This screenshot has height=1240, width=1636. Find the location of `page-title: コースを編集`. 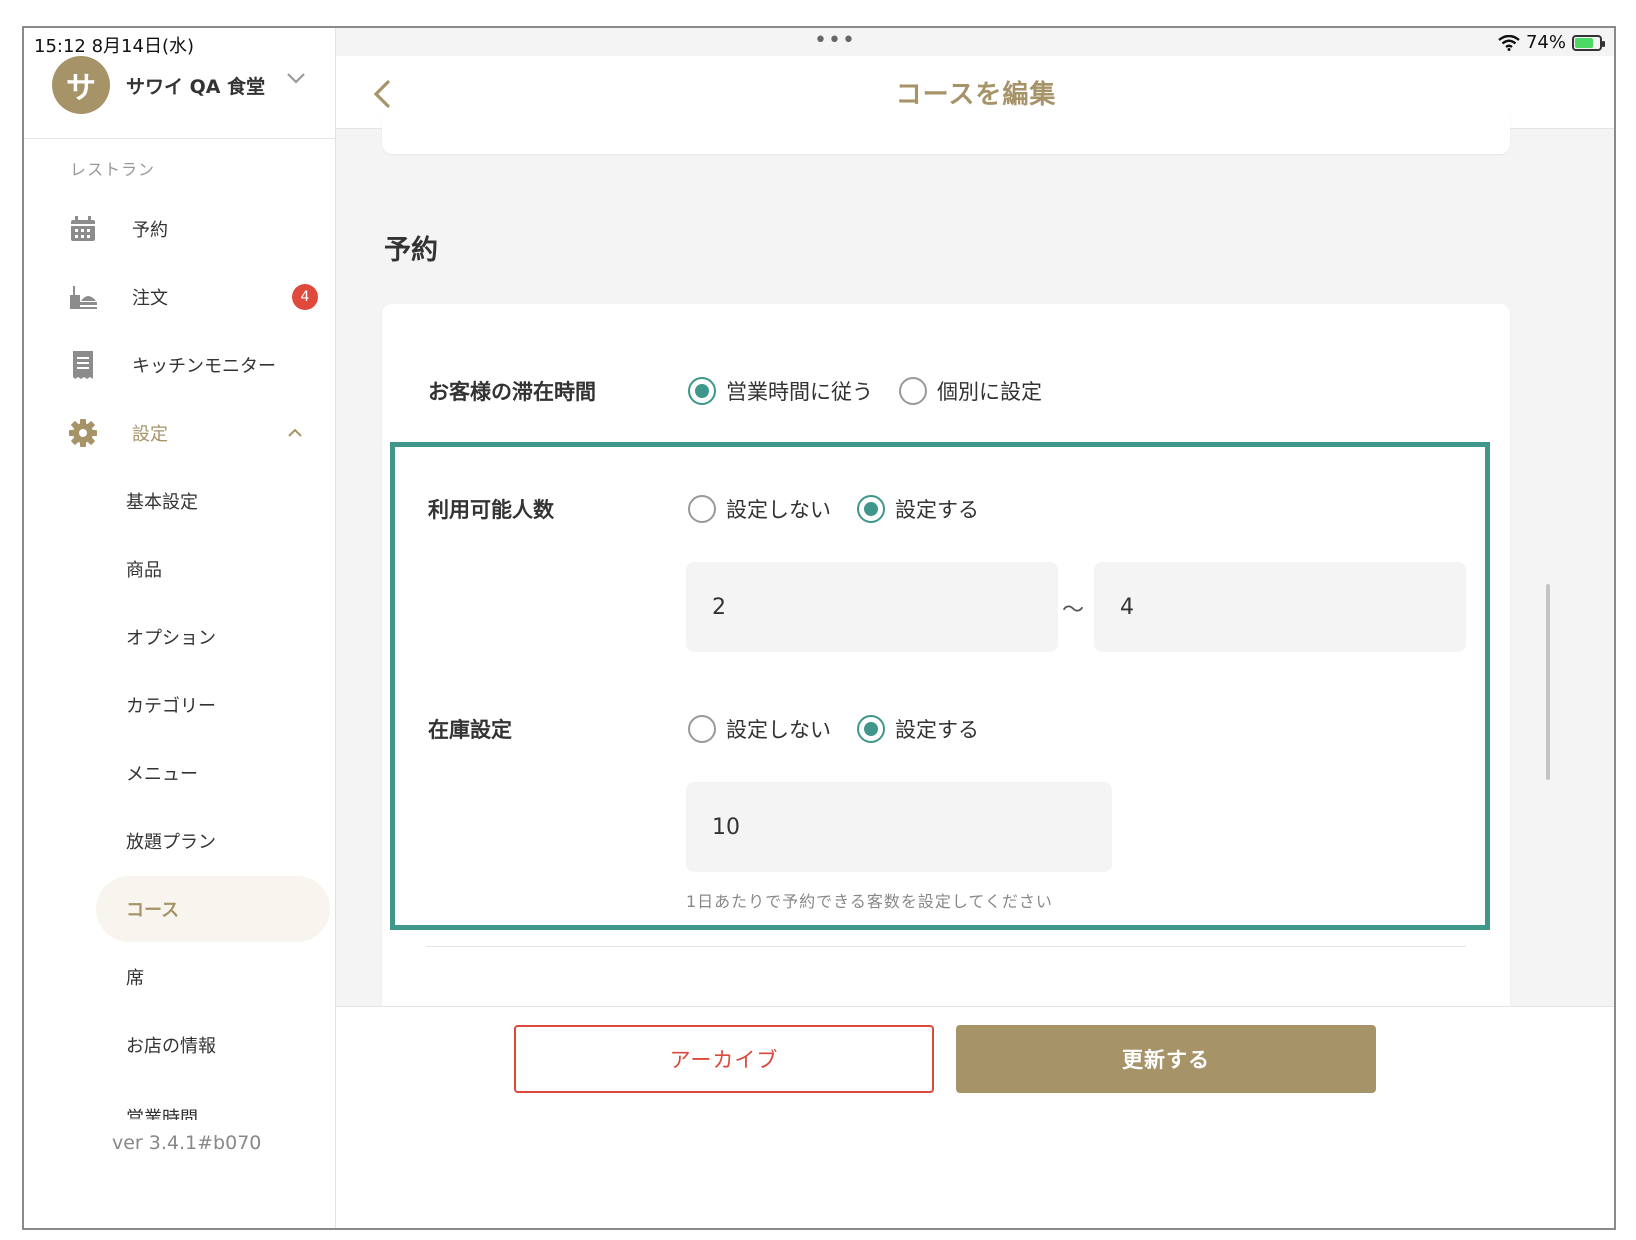

page-title: コースを編集 is located at coordinates (976, 95).